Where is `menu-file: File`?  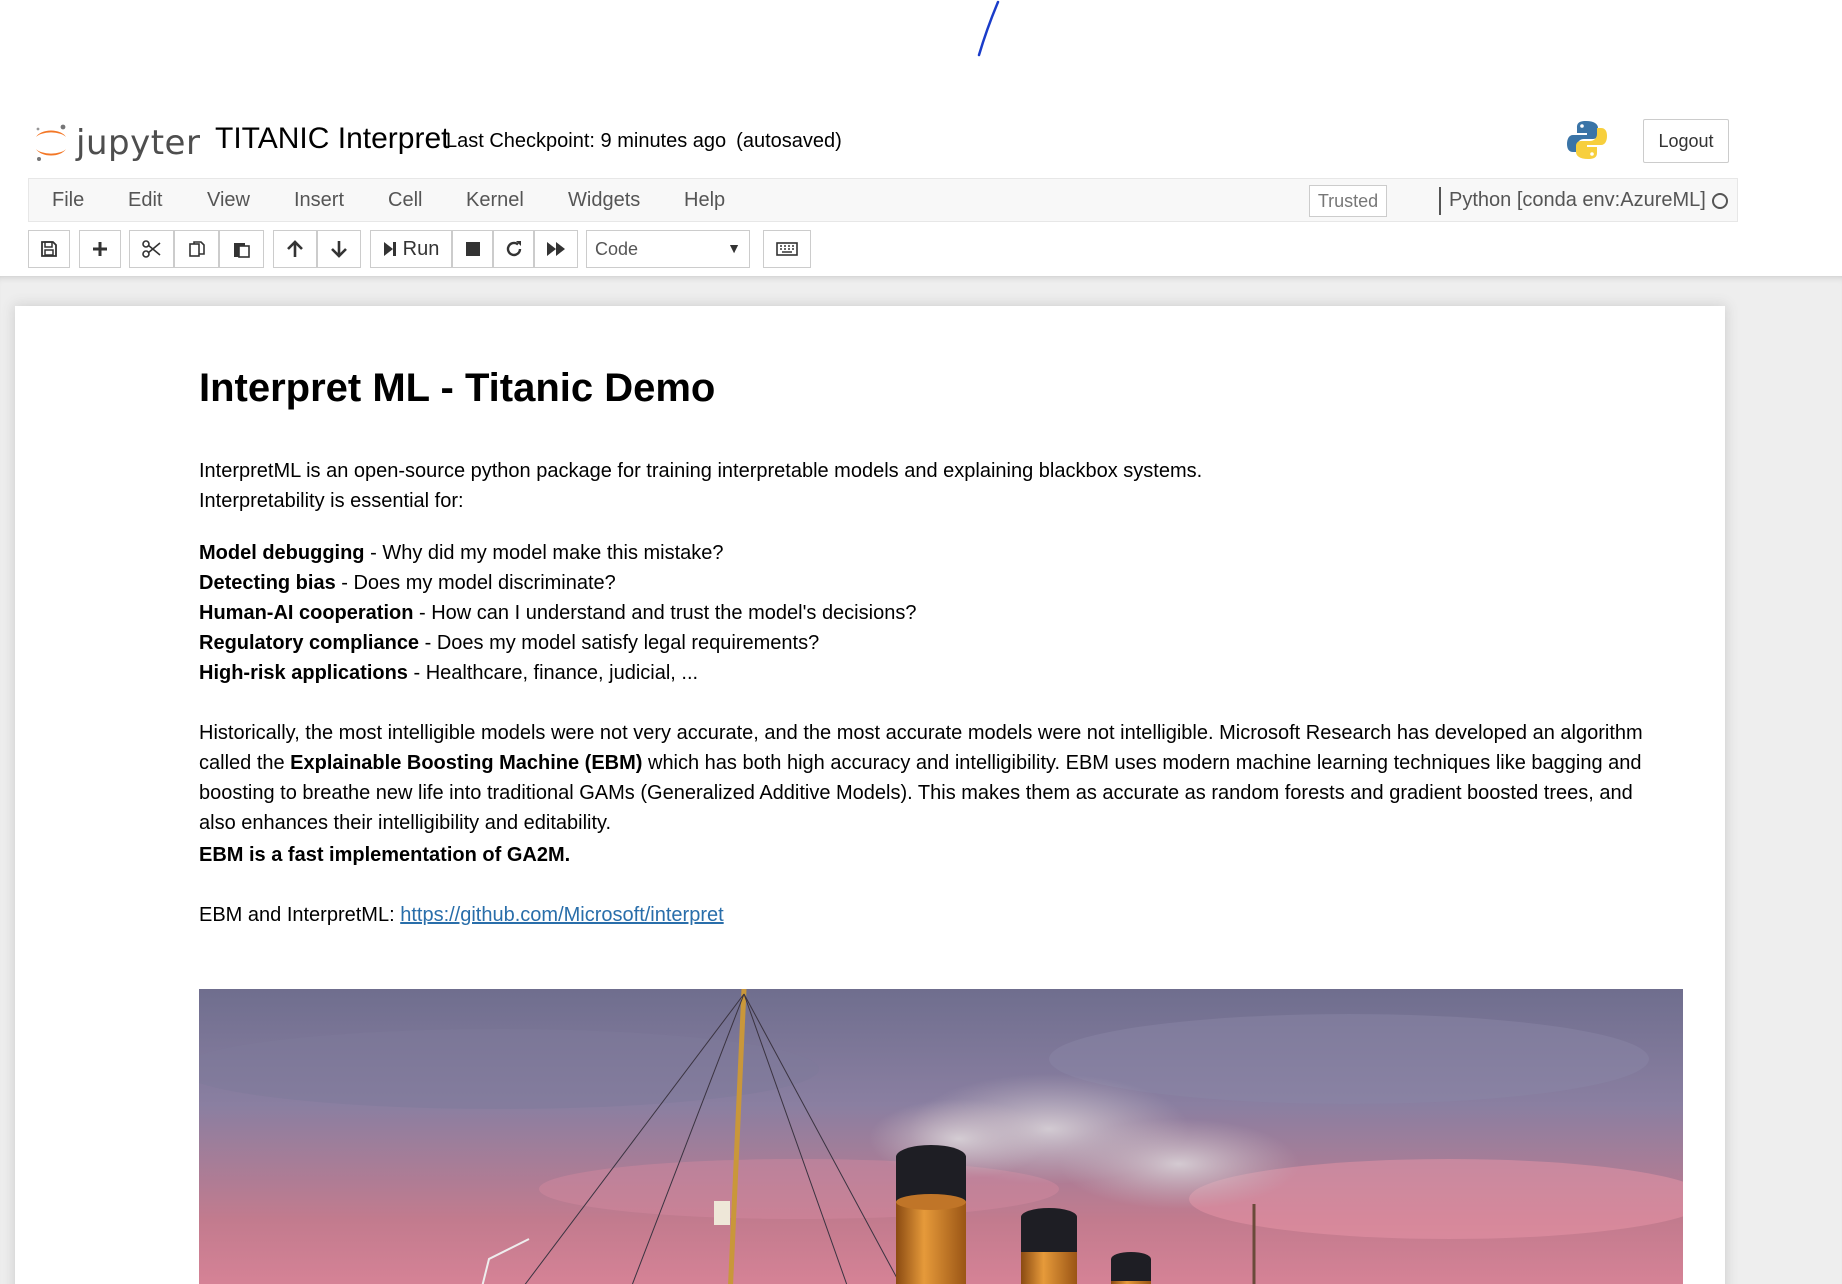 menu-file: File is located at coordinates (68, 200).